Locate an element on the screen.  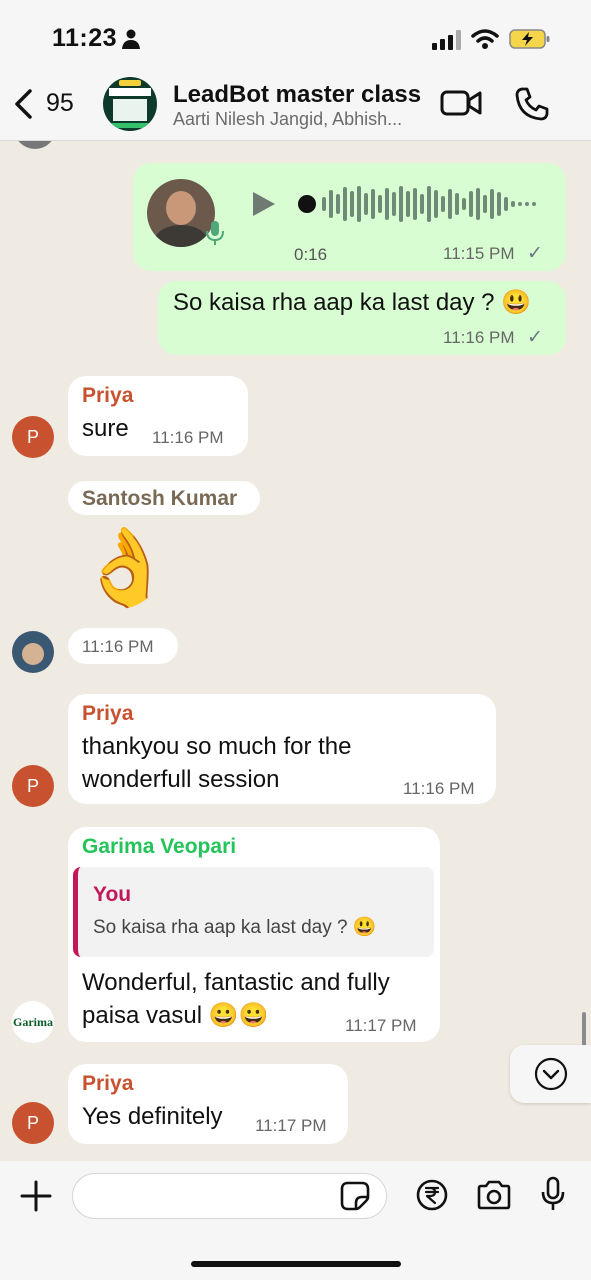
voice-call-icon is located at coordinates (532, 104).